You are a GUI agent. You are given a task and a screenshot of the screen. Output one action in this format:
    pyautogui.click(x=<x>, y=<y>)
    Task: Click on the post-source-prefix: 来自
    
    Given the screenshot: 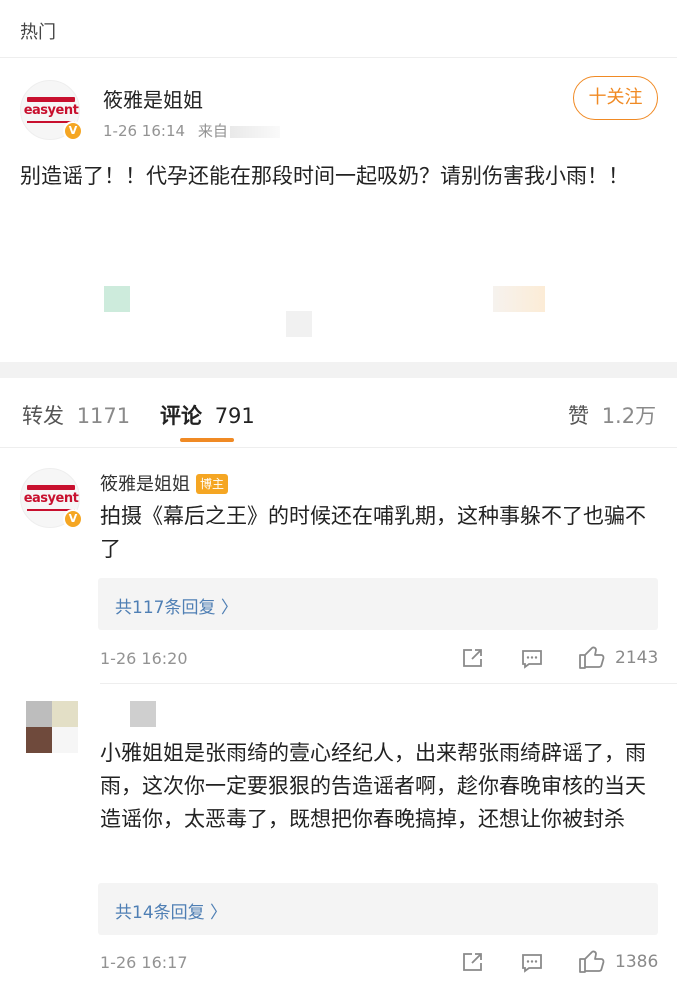 What is the action you would take?
    pyautogui.click(x=212, y=131)
    